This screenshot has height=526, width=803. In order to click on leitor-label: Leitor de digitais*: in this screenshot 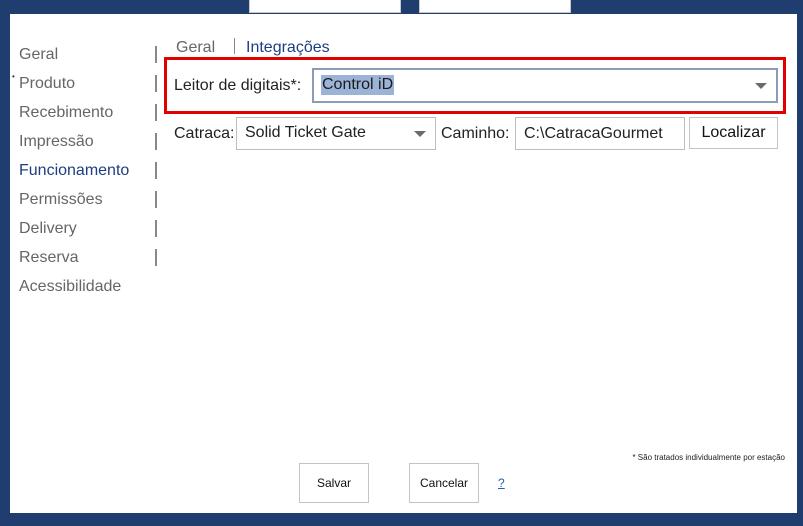, I will do `click(238, 85)`.